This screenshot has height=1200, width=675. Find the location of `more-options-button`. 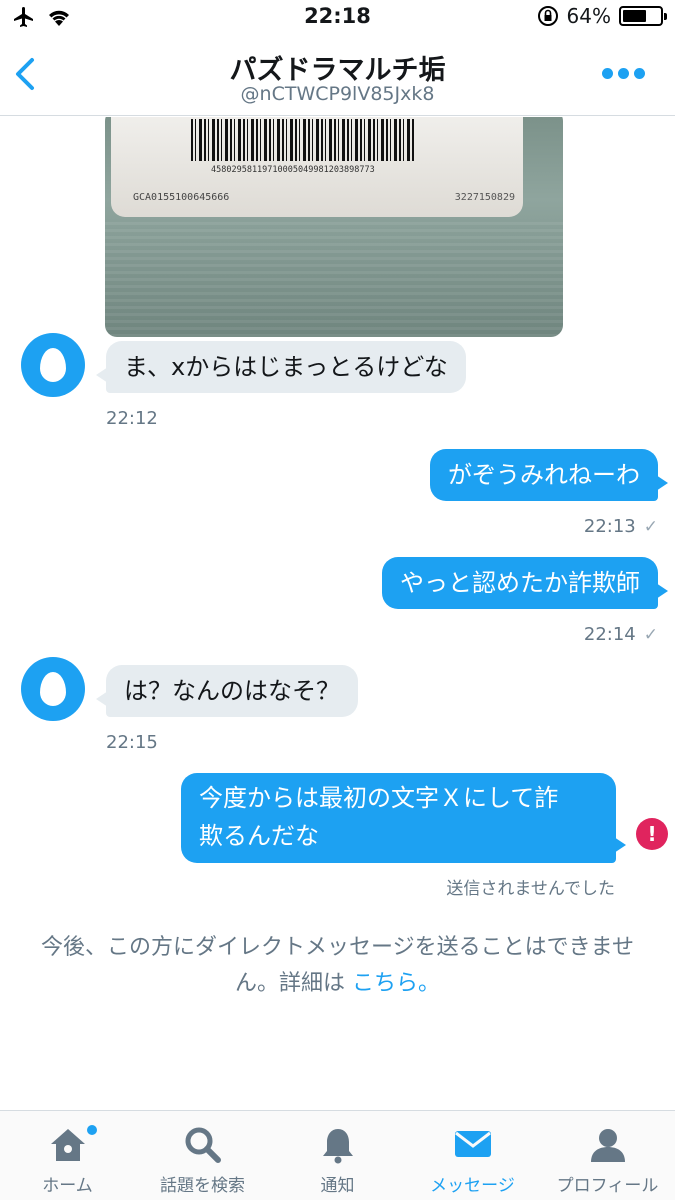

more-options-button is located at coordinates (623, 73).